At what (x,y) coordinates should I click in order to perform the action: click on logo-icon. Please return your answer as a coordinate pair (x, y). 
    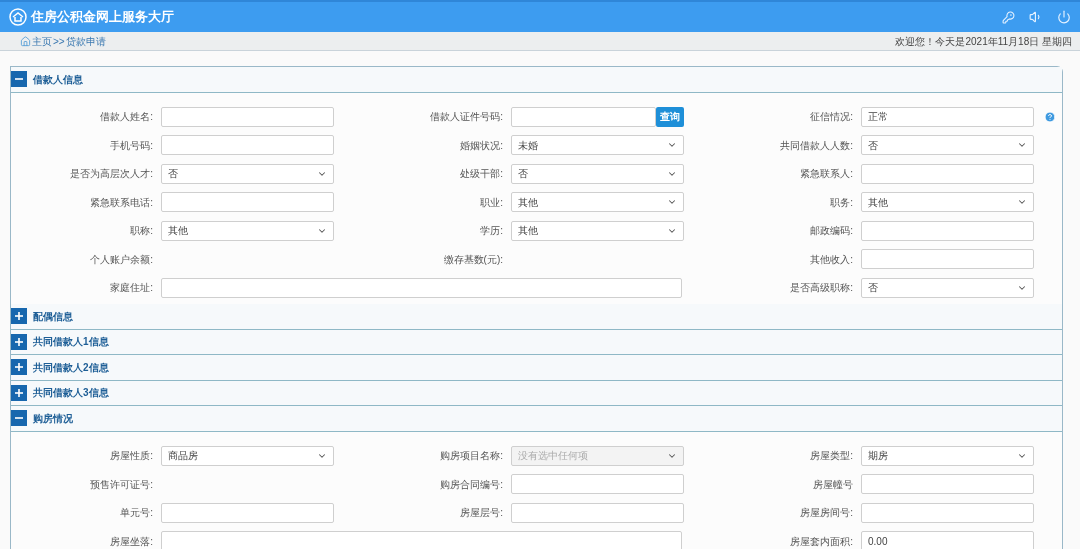
    Looking at the image, I should click on (18, 17).